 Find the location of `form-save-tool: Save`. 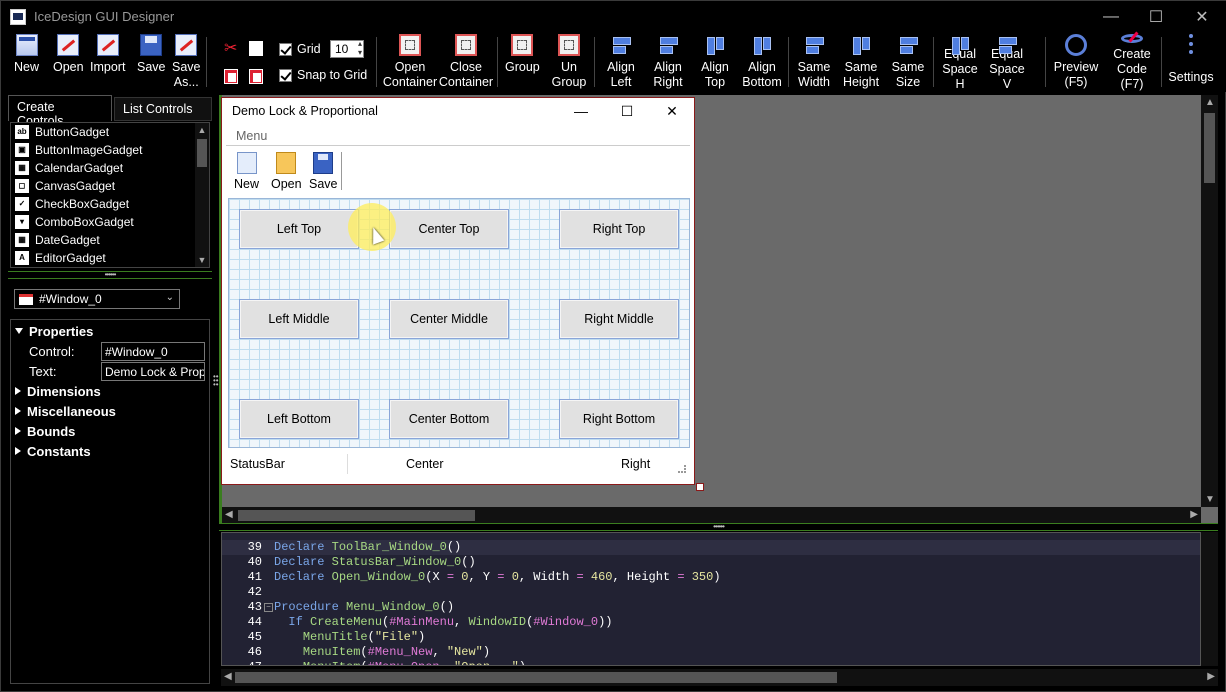

form-save-tool: Save is located at coordinates (323, 171).